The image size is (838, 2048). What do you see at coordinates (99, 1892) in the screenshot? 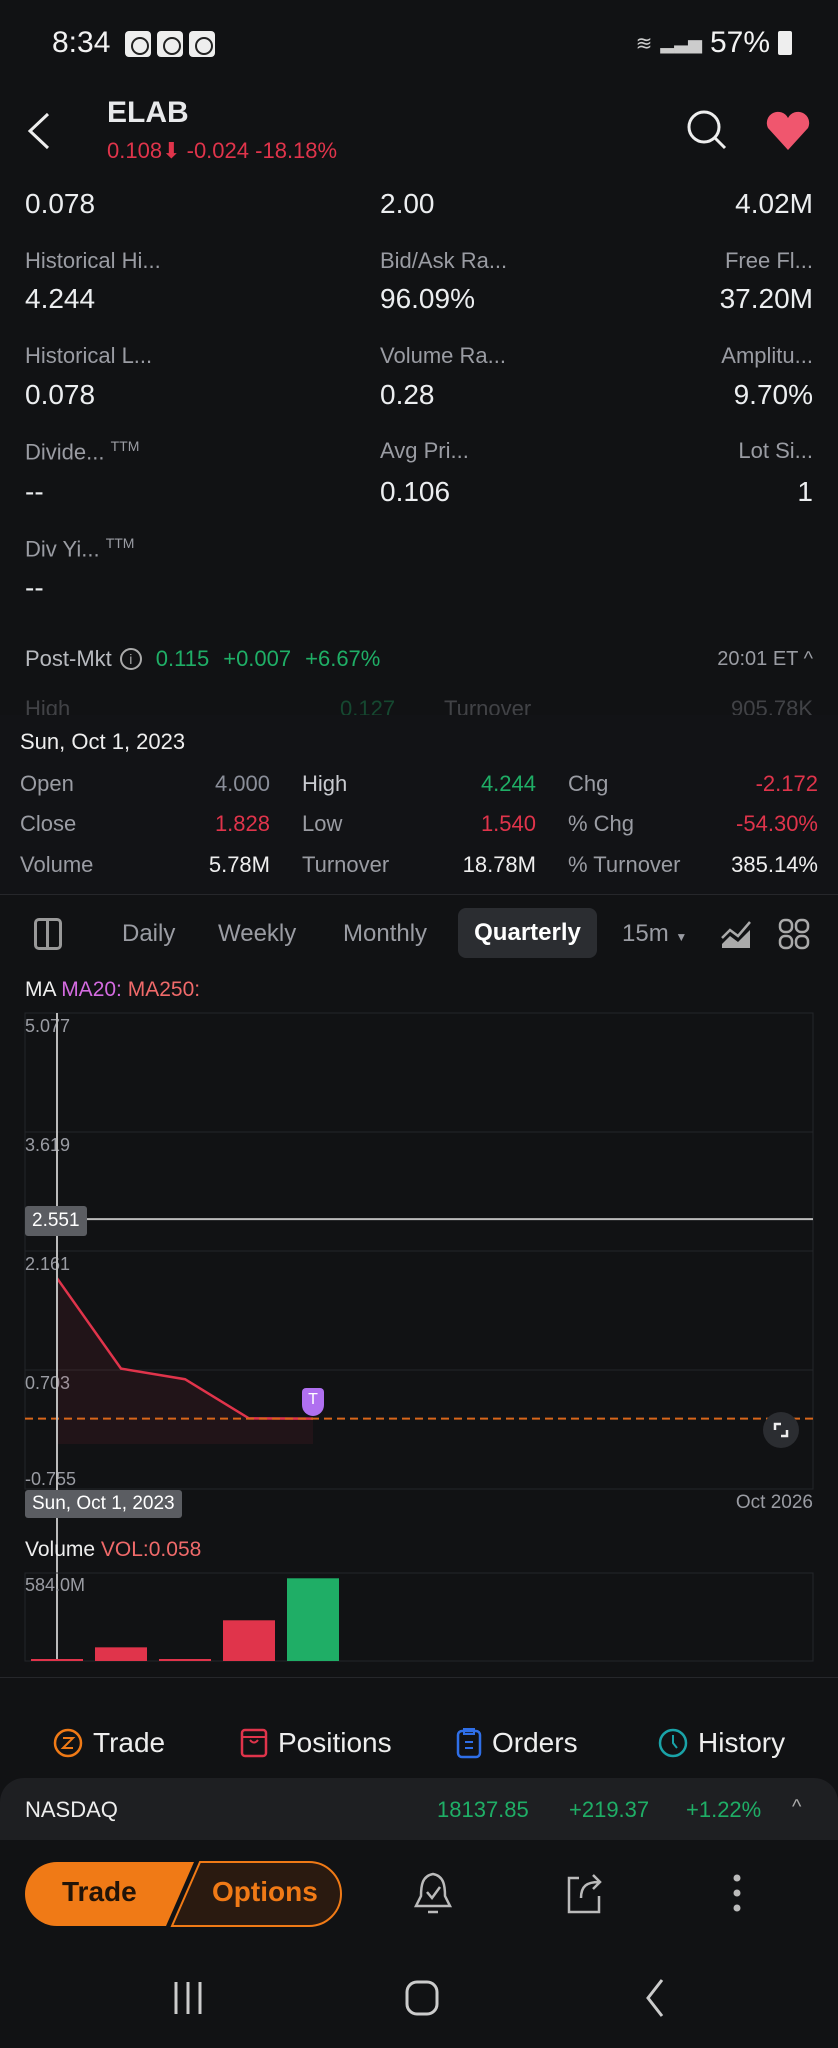
I see `trade-button: Trade` at bounding box center [99, 1892].